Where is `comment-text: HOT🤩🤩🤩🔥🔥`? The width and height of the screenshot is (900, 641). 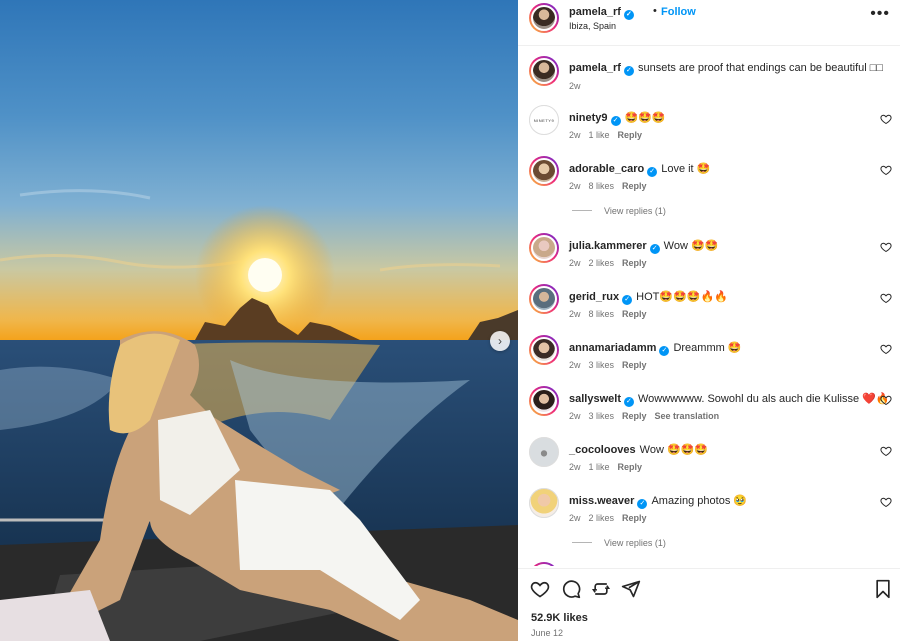
comment-text: HOT🤩🤩🤩🔥🔥 is located at coordinates (682, 297).